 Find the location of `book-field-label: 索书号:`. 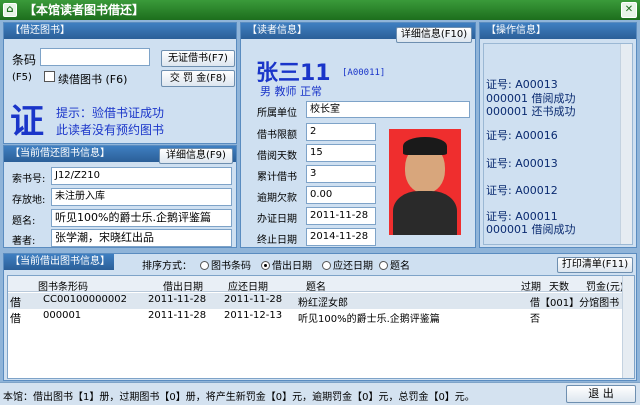

book-field-label: 索书号: is located at coordinates (29, 179).